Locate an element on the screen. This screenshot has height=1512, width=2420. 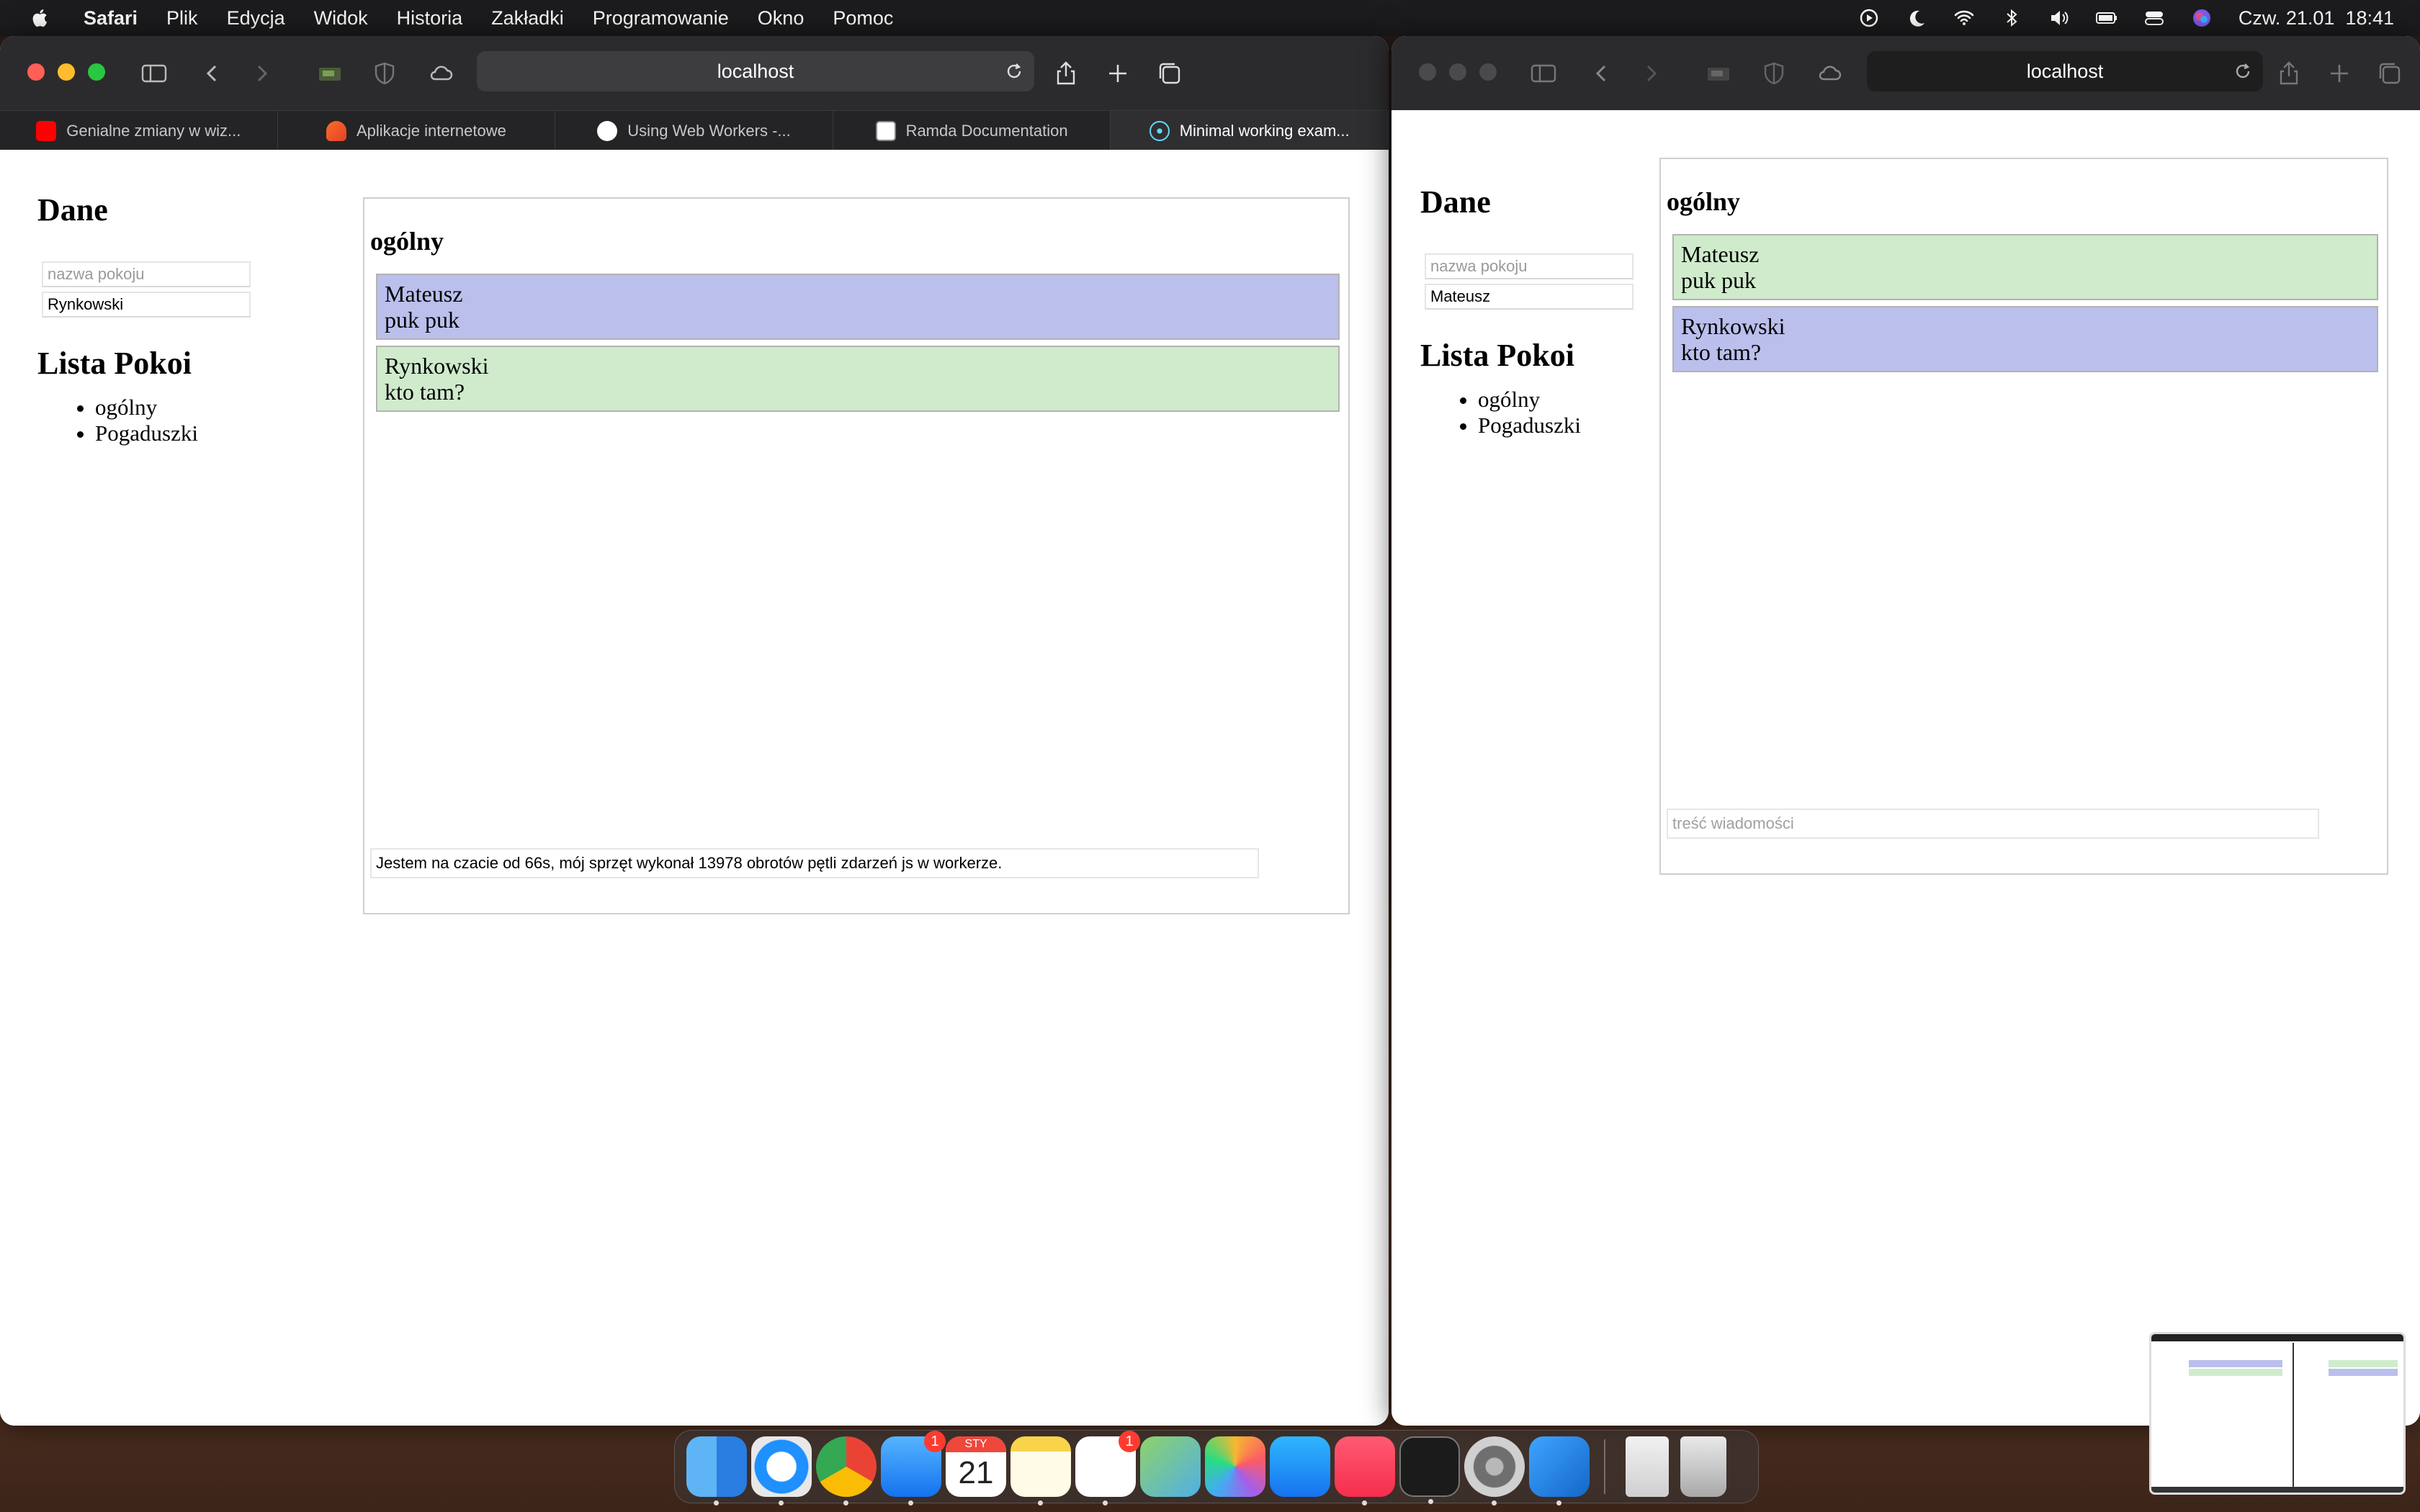
app-store-icon is located at coordinates (1300, 1466).